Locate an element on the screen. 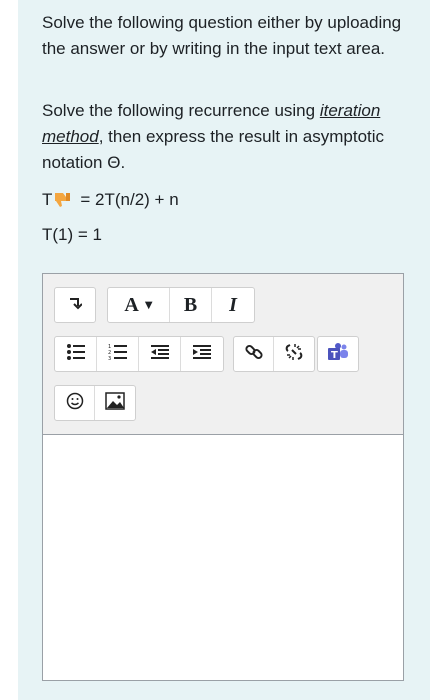 The width and height of the screenshot is (448, 700). teams-icon: T is located at coordinates (338, 354).